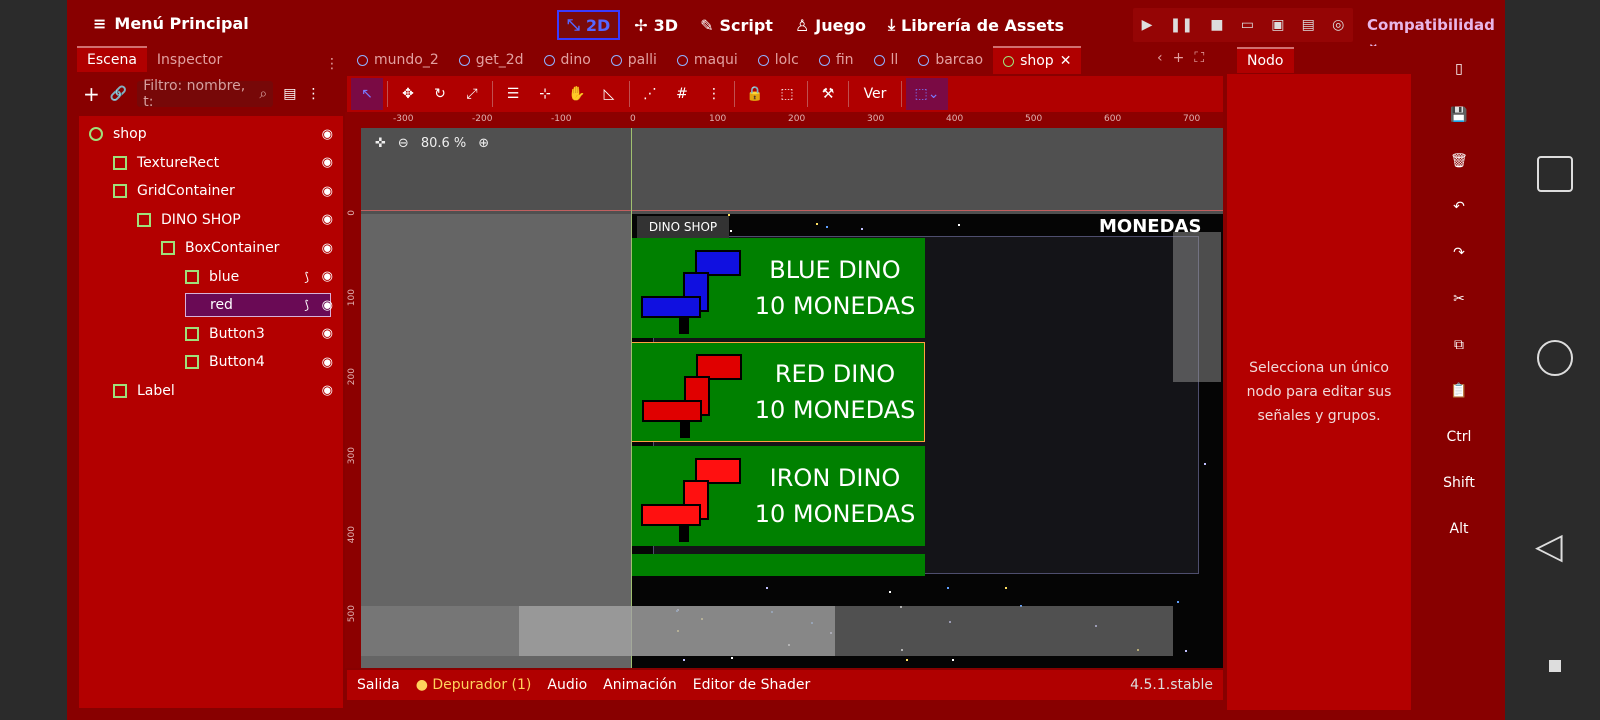 The width and height of the screenshot is (1600, 720). I want to click on undo-icon: ↶, so click(1459, 207).